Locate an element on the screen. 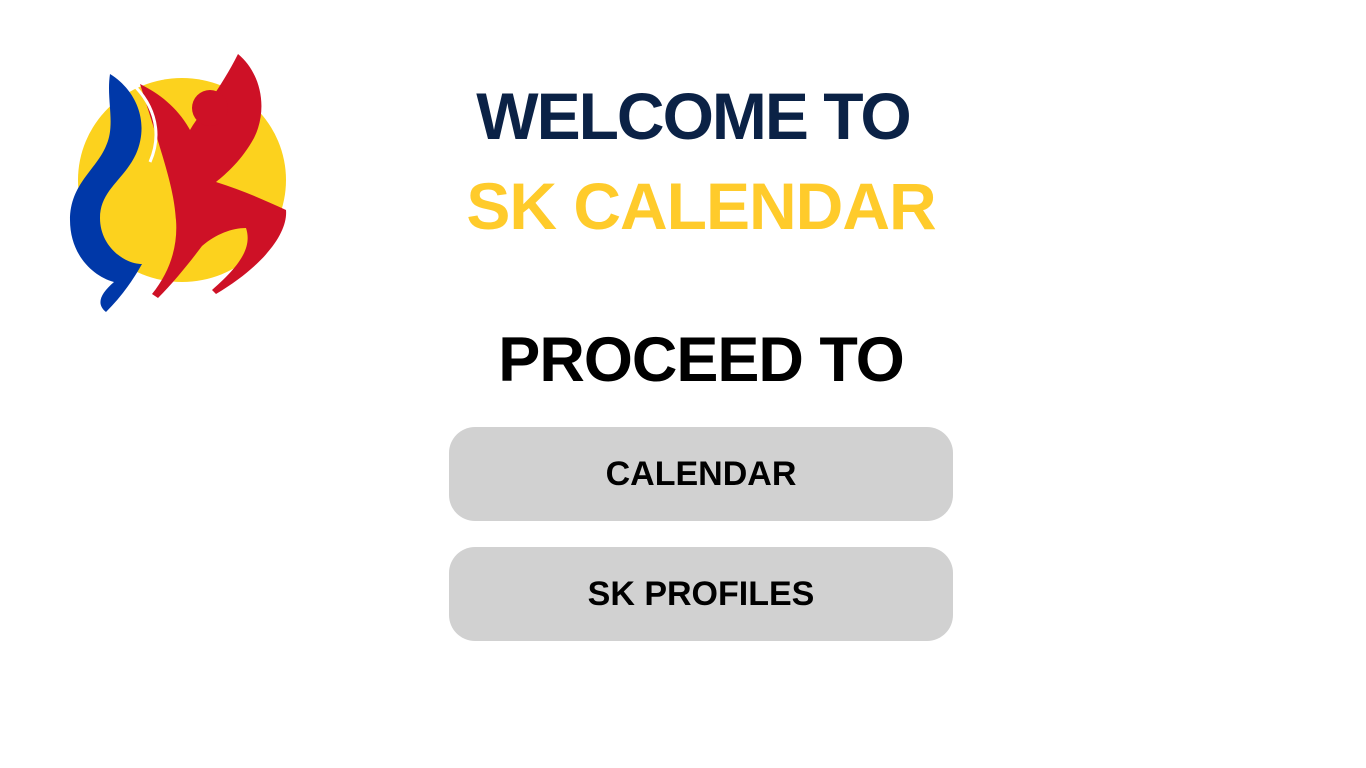 The image size is (1366, 768). welcome-line: WELCOME TO is located at coordinates (693, 116).